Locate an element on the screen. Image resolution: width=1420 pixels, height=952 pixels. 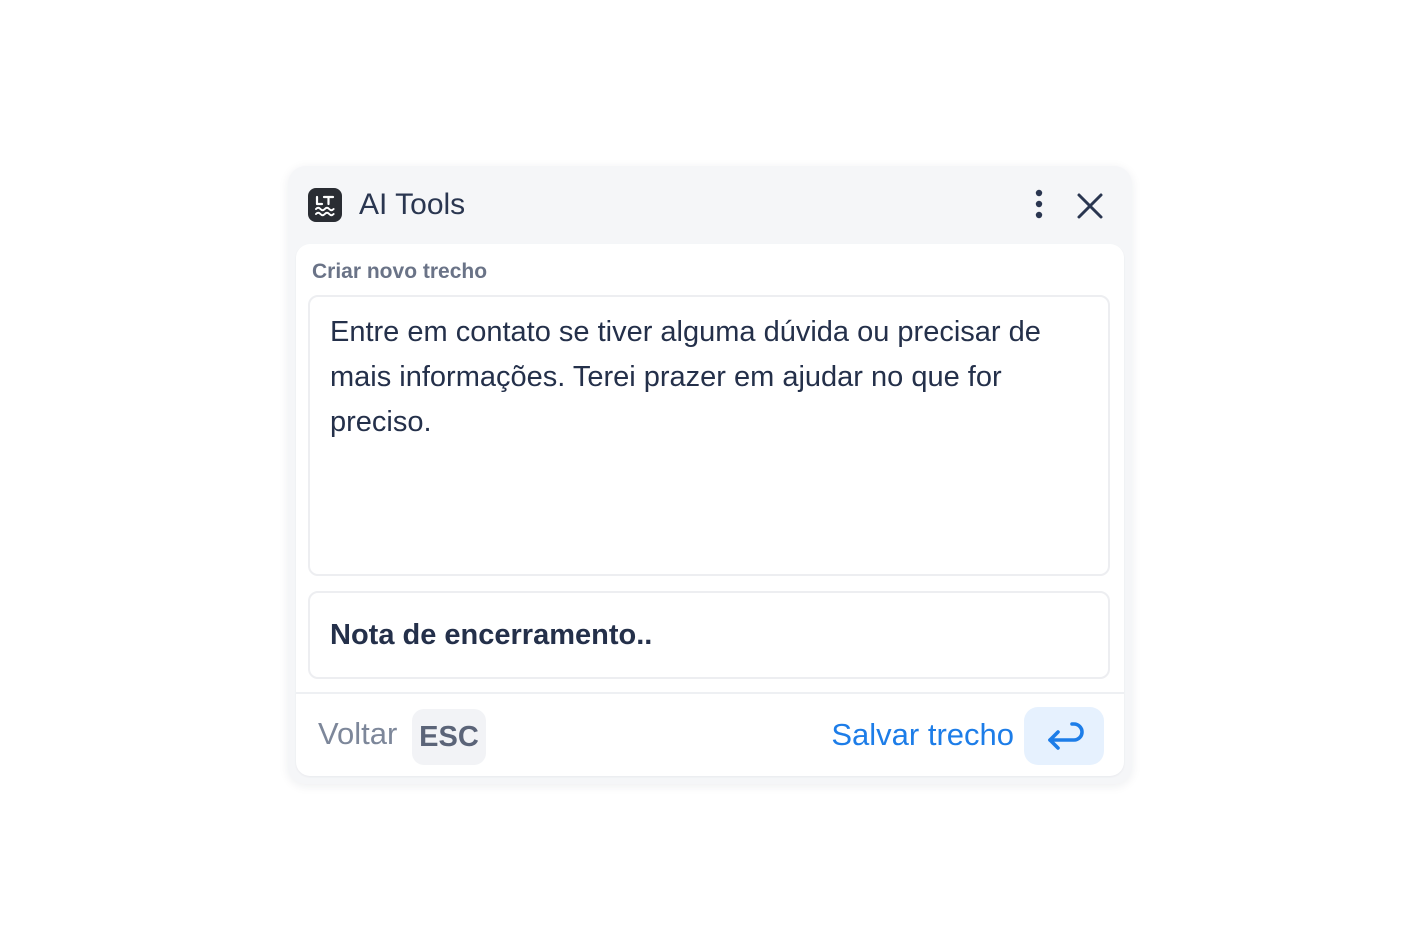
enter-key-badge is located at coordinates (1064, 736).